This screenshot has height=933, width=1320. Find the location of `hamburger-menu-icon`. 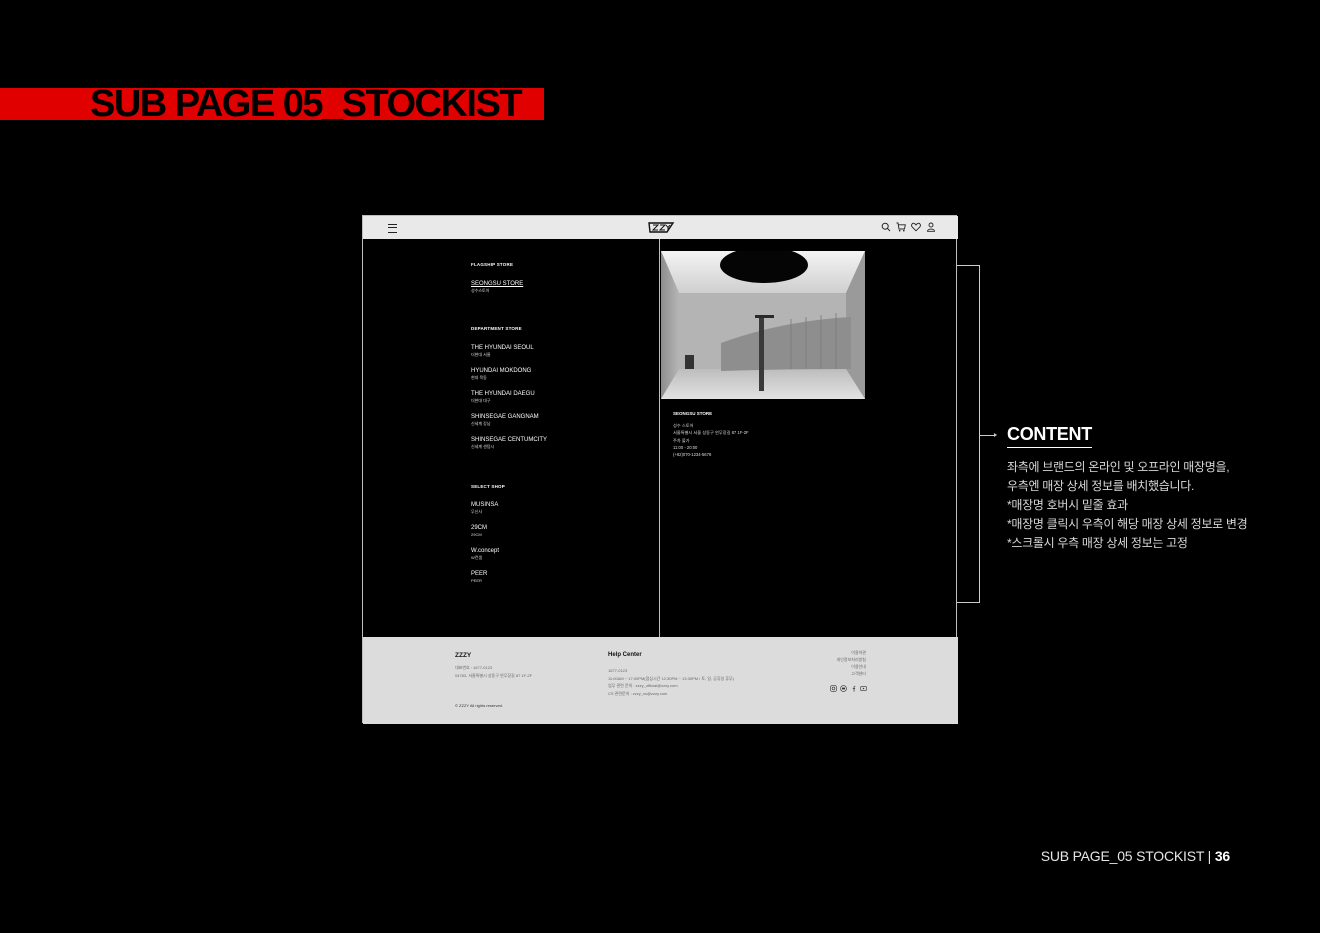

hamburger-menu-icon is located at coordinates (392, 228).